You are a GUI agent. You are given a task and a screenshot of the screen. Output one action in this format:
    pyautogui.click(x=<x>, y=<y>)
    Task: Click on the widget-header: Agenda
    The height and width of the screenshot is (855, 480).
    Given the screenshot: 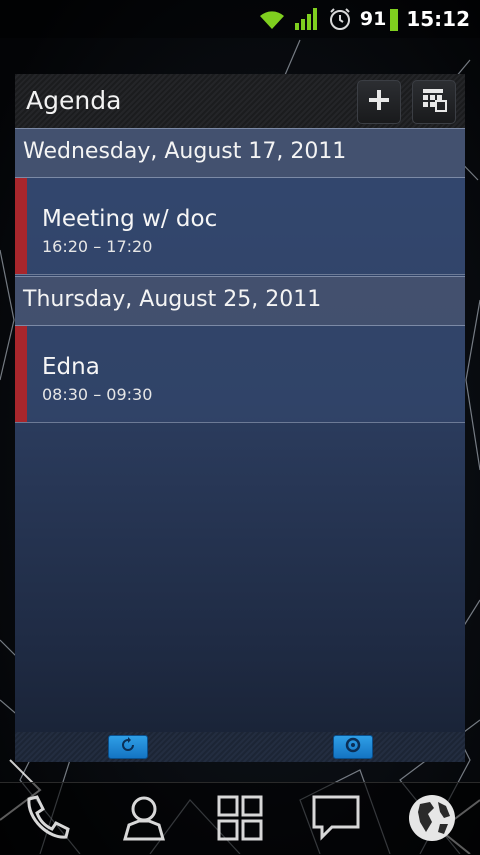 What is the action you would take?
    pyautogui.click(x=240, y=101)
    